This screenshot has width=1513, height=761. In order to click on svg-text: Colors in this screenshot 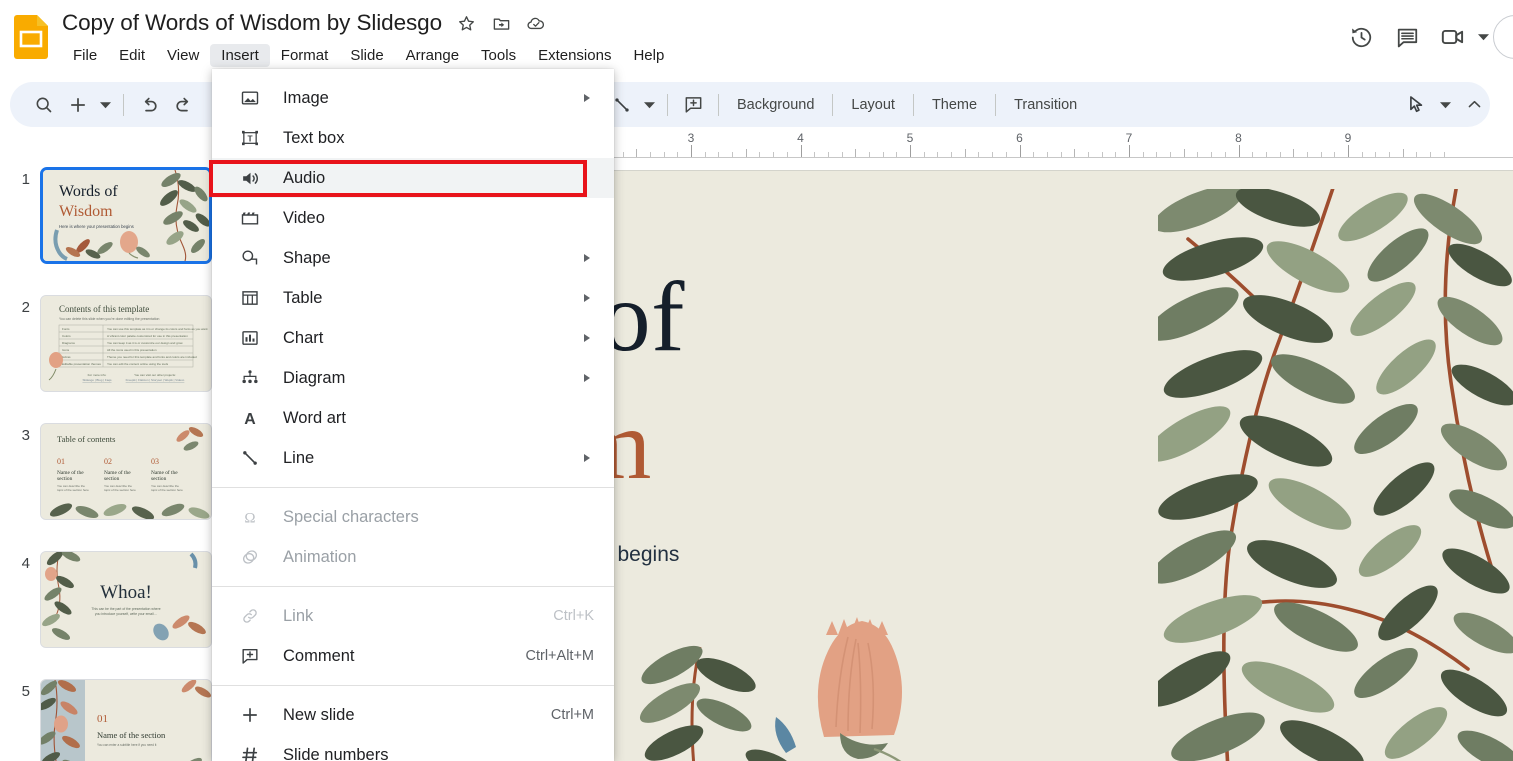, I will do `click(66, 336)`.